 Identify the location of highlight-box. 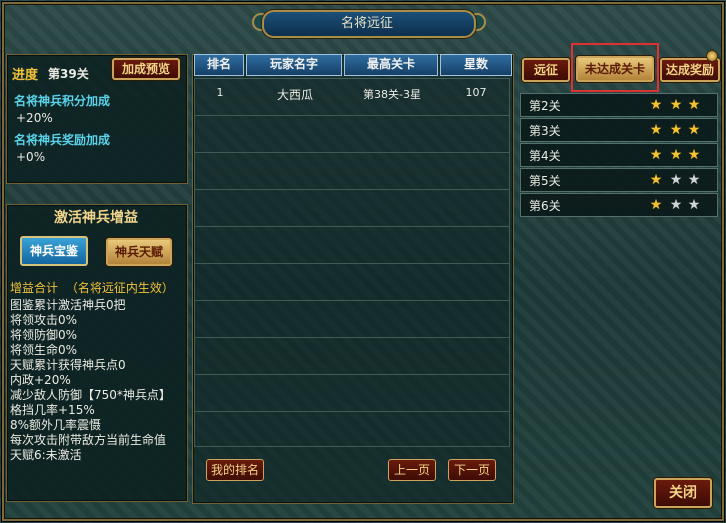
(615, 67).